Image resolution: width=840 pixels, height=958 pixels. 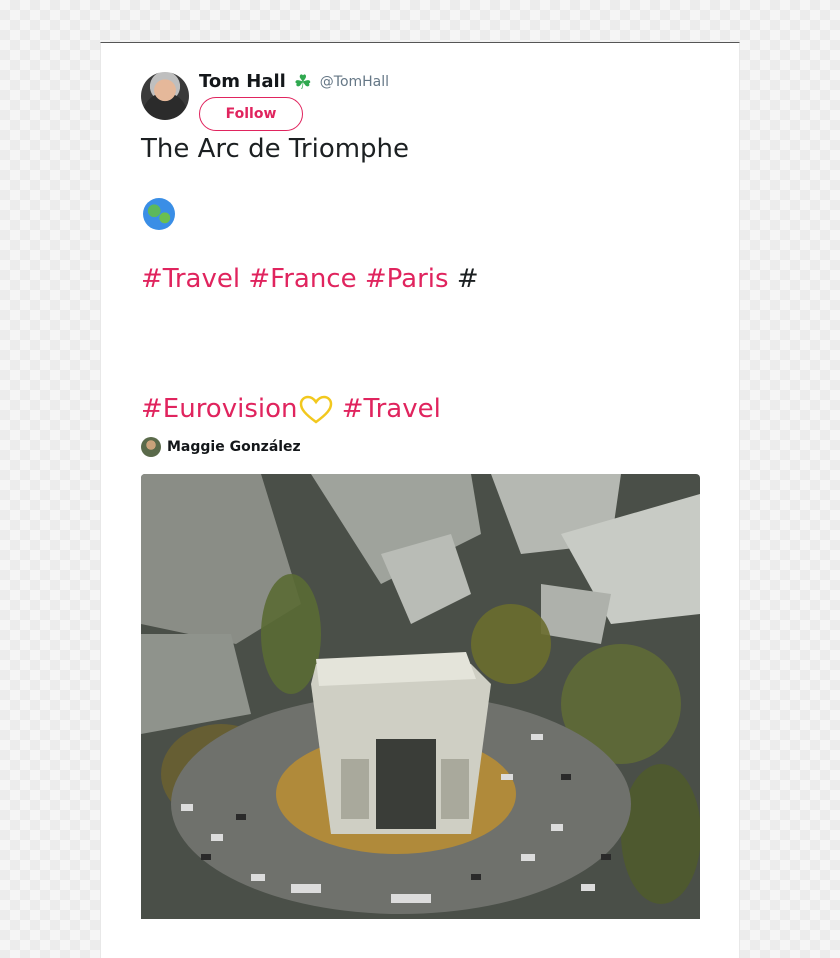 I want to click on globe-europe-africa-icon, so click(x=159, y=214).